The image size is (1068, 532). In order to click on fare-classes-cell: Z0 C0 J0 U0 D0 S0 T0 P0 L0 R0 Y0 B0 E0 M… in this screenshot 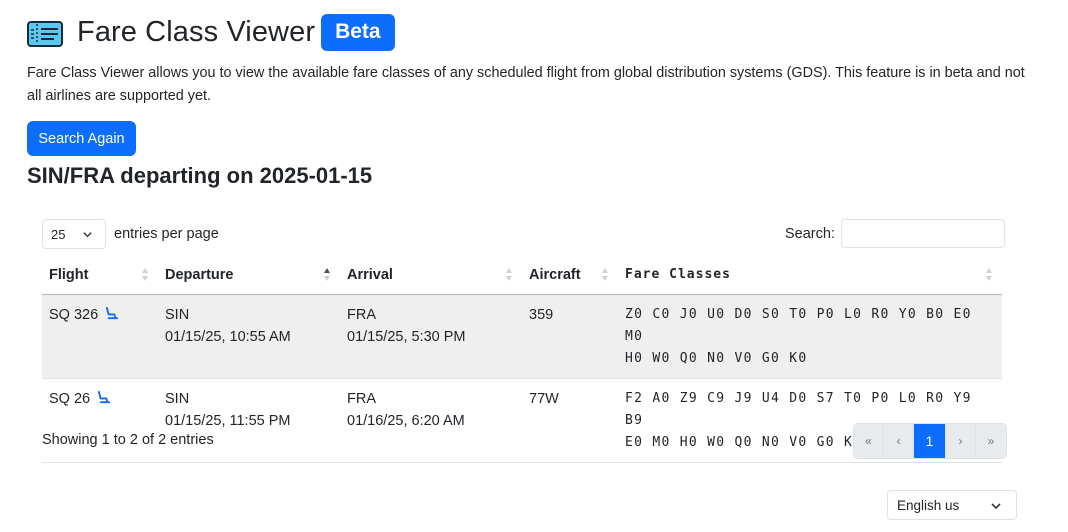, I will do `click(810, 336)`.